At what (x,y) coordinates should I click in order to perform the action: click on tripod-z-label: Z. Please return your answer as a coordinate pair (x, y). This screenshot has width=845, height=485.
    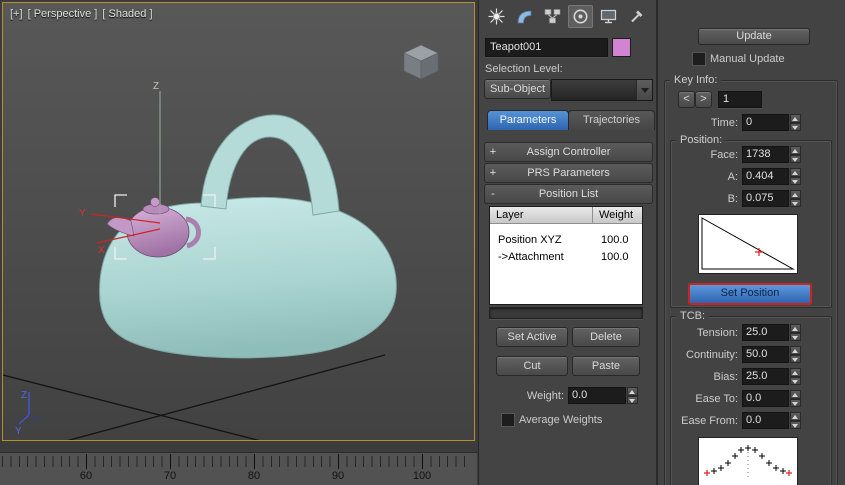
    Looking at the image, I should click on (24, 395).